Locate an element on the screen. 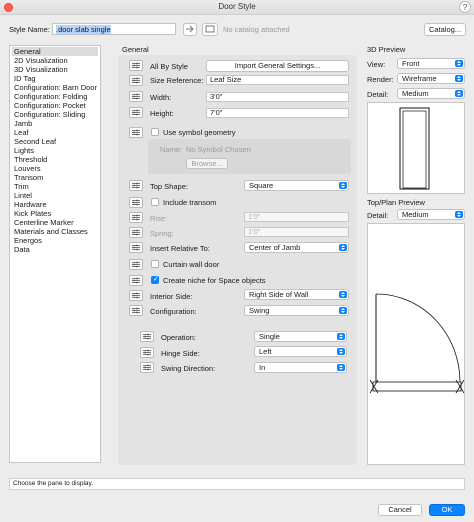 Image resolution: width=474 pixels, height=522 pixels. pane-item-trim: Trim is located at coordinates (55, 186).